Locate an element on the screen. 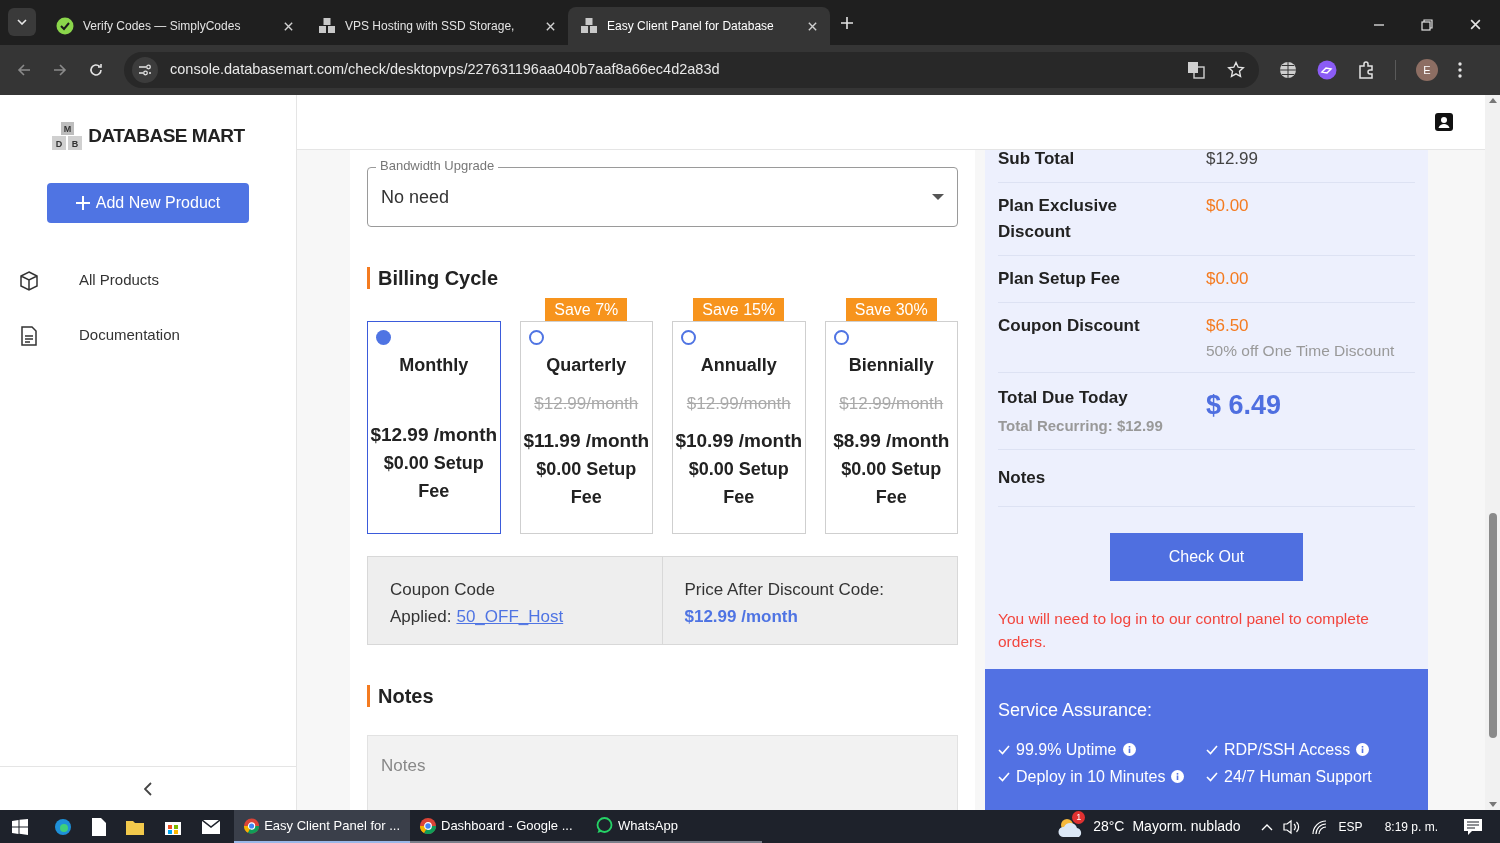 This screenshot has width=1500, height=843. browser-tab: Easy Client Panel for Database is located at coordinates (699, 26).